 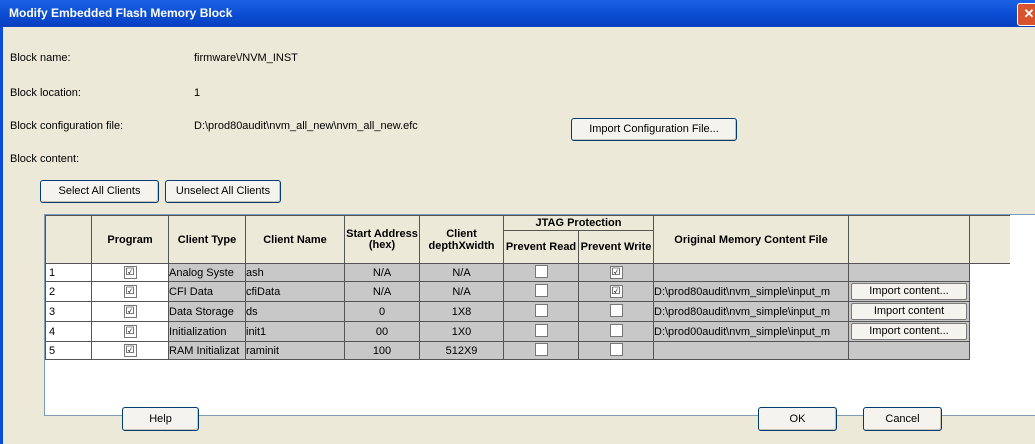 I want to click on table-row: 1 ☑ Analog Syste ash N/A N/A ☑, so click(x=527, y=272).